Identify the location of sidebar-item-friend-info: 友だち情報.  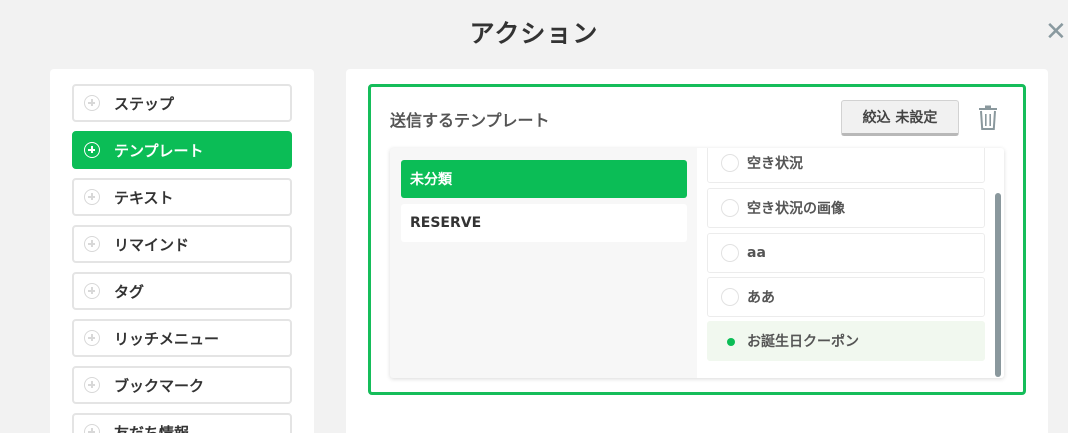
(182, 423).